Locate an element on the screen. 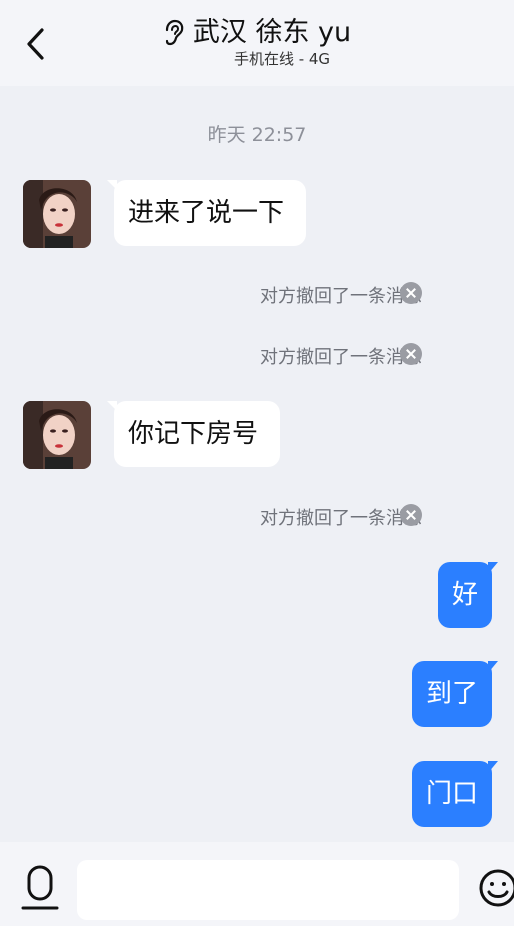  input-bar is located at coordinates (257, 884).